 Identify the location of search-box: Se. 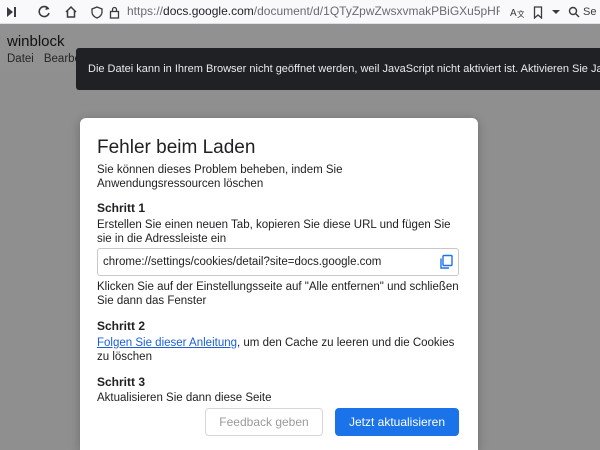
(584, 12).